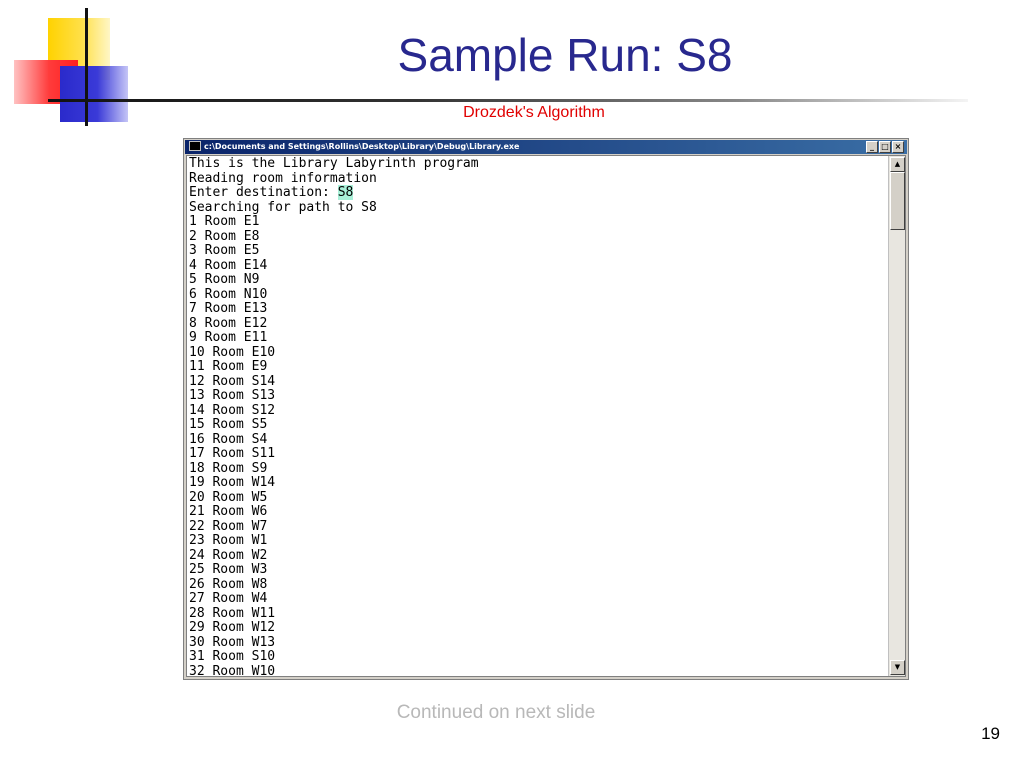 The image size is (1024, 768). Describe the element at coordinates (897, 667) in the screenshot. I see `scroll-down-icon: ▼` at that location.